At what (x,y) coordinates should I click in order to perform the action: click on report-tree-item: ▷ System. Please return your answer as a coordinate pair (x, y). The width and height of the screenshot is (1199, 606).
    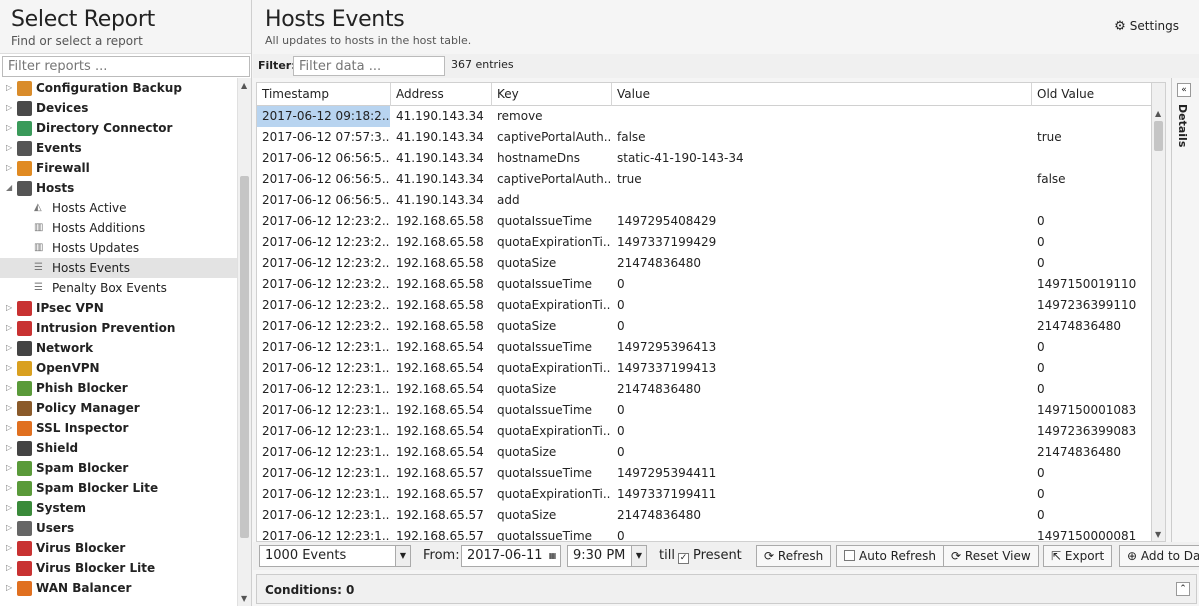
    Looking at the image, I should click on (118, 508).